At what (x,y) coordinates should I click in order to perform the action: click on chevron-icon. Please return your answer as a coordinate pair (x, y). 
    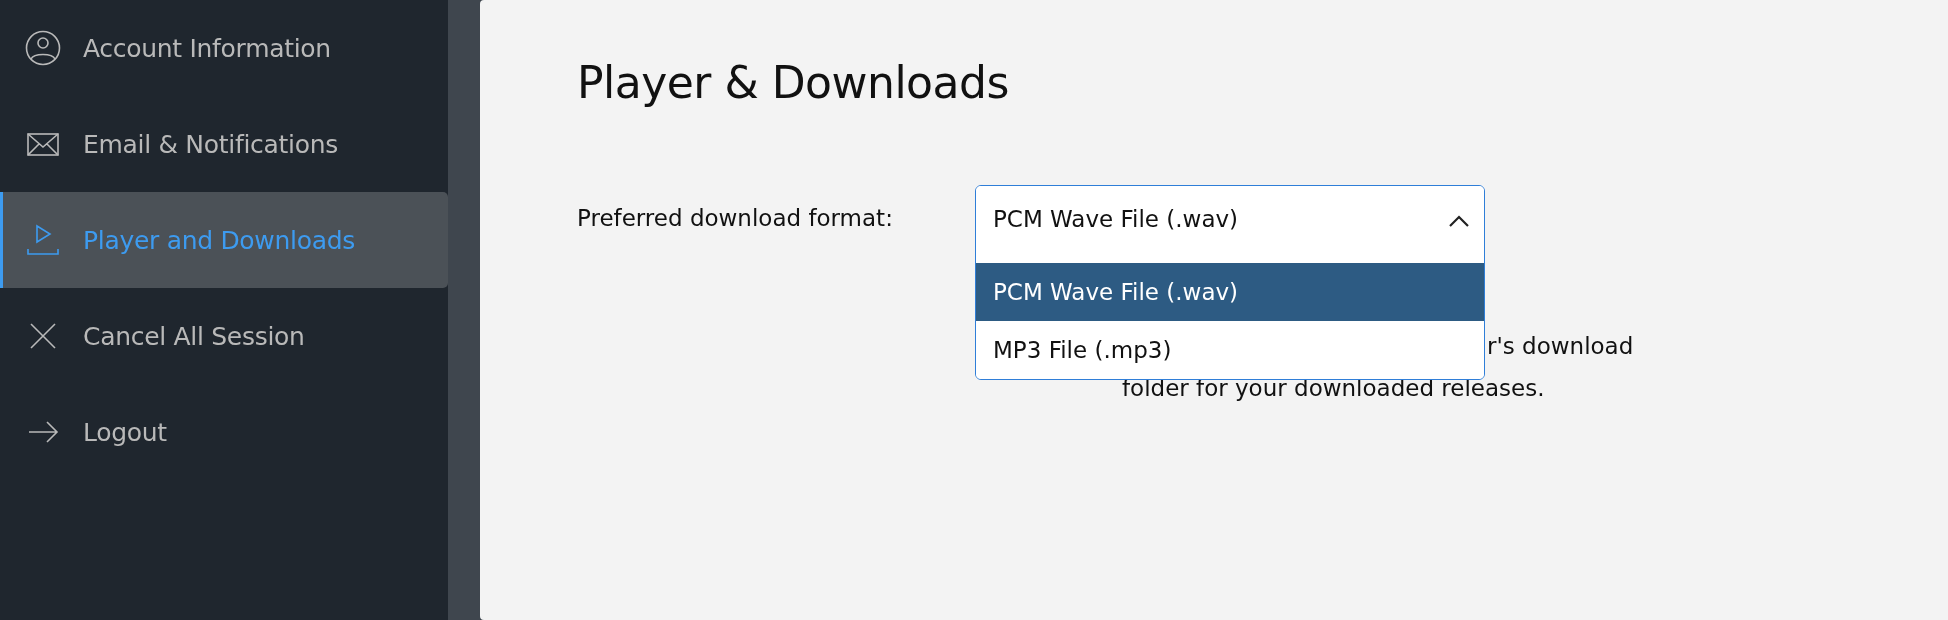
    Looking at the image, I should click on (1459, 221).